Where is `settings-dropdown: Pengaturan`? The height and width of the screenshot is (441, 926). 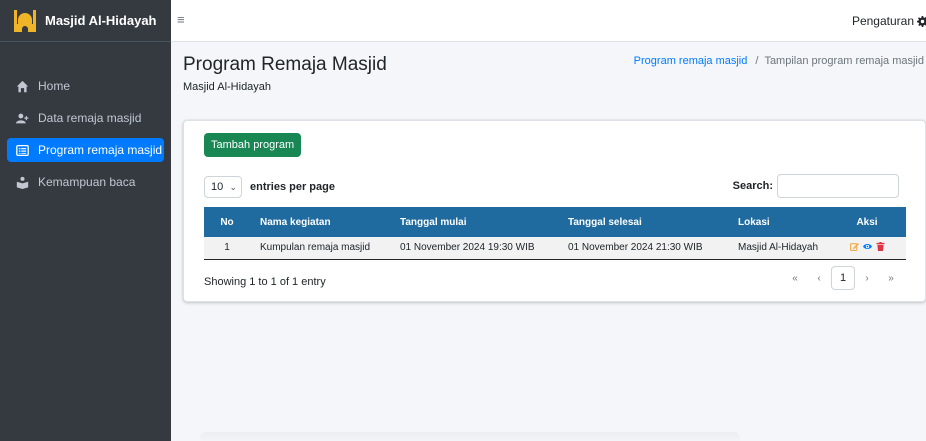
settings-dropdown: Pengaturan is located at coordinates (889, 21).